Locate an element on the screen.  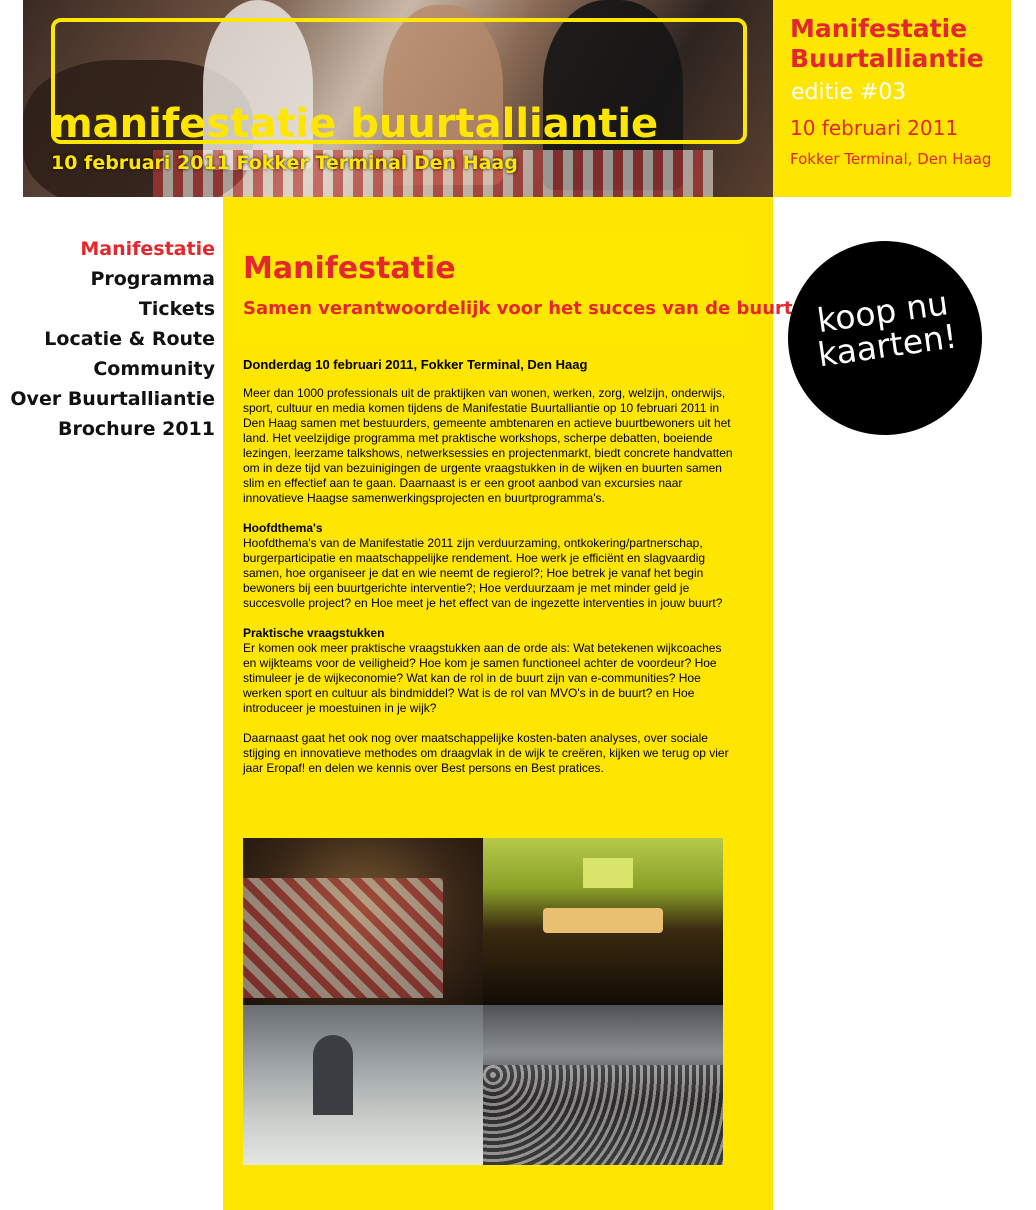
buy-tickets-label: koop nu kaarten! is located at coordinates (885, 329).